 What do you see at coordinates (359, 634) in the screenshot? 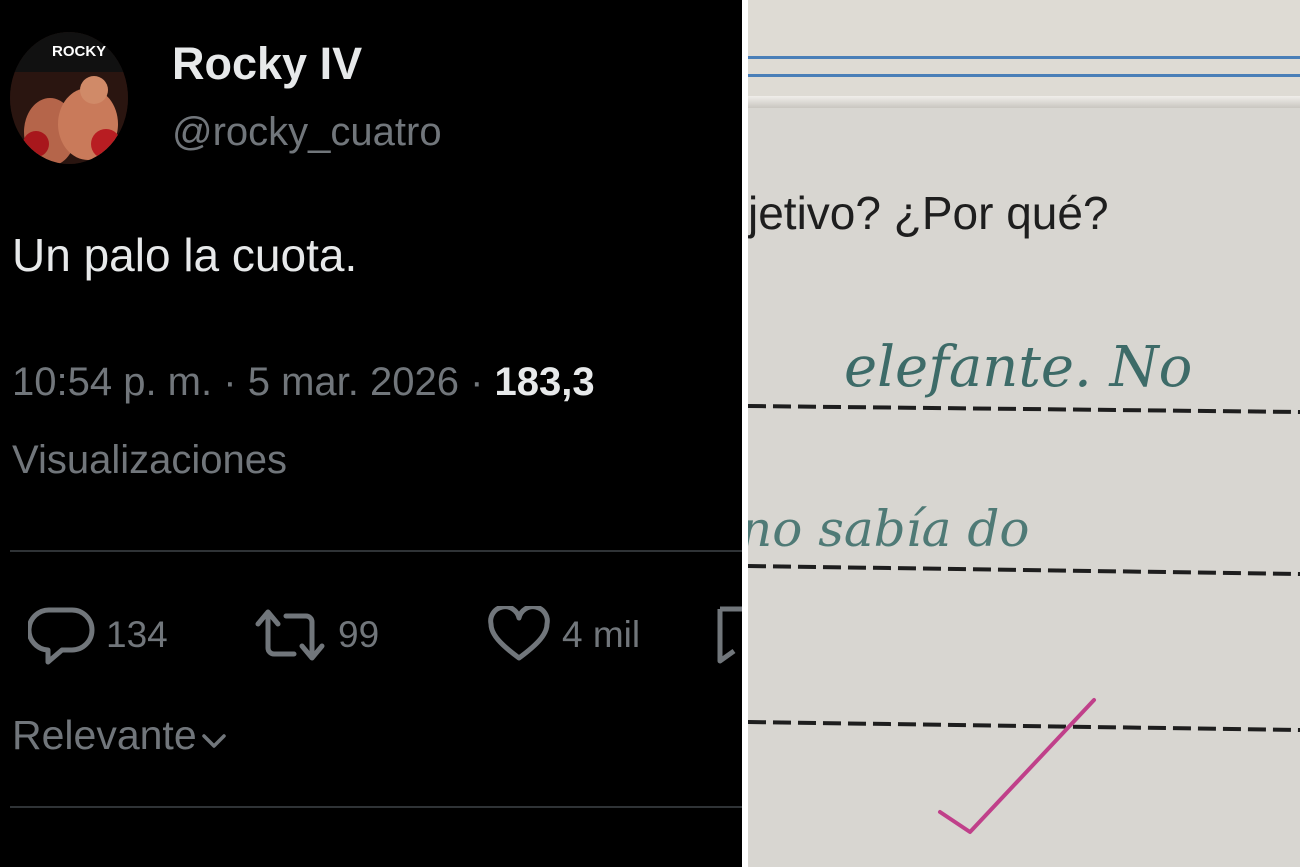
I see `retweet-count: 99` at bounding box center [359, 634].